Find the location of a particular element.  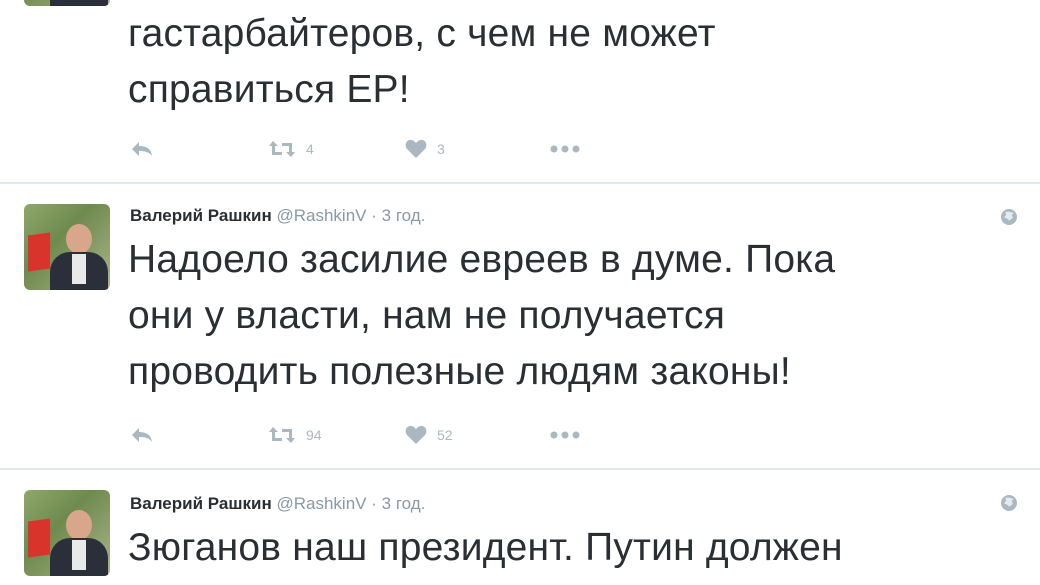

tweet-actions: 4 3 is located at coordinates (380, 149).